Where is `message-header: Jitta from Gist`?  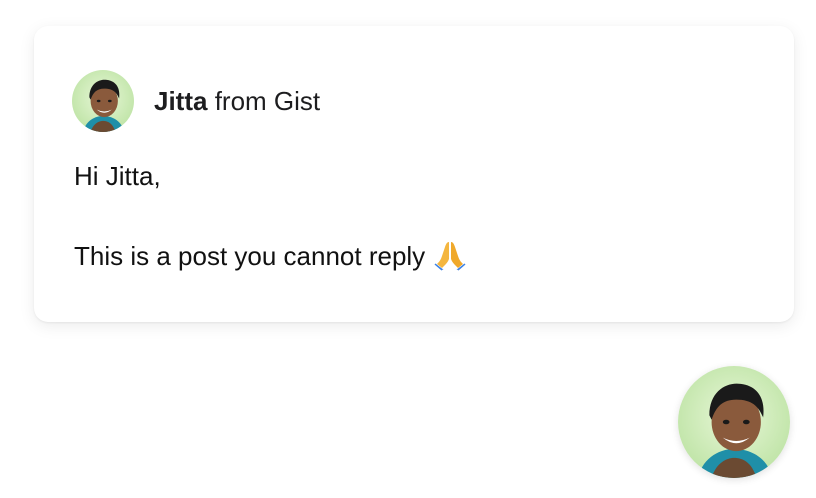 message-header: Jitta from Gist is located at coordinates (196, 101).